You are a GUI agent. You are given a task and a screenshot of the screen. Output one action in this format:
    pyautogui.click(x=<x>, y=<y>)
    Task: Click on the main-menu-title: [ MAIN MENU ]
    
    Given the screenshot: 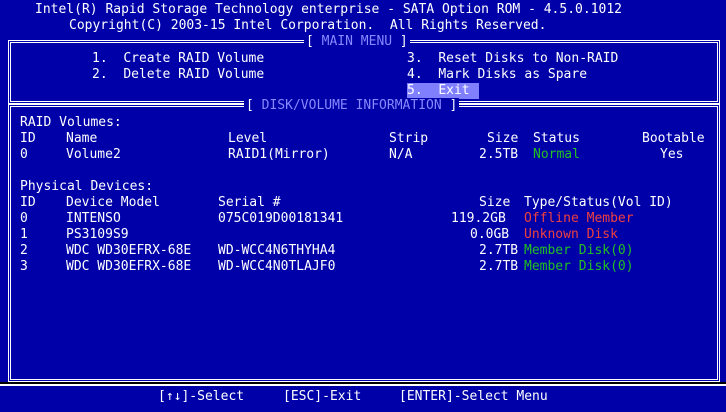 What is the action you would take?
    pyautogui.click(x=357, y=42)
    